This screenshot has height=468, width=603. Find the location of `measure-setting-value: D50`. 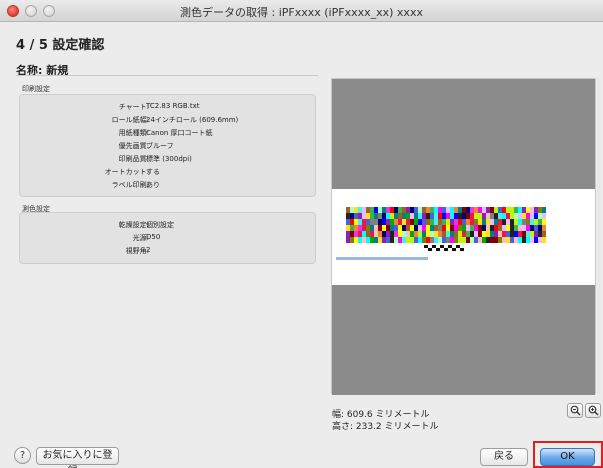

measure-setting-value: D50 is located at coordinates (153, 237).